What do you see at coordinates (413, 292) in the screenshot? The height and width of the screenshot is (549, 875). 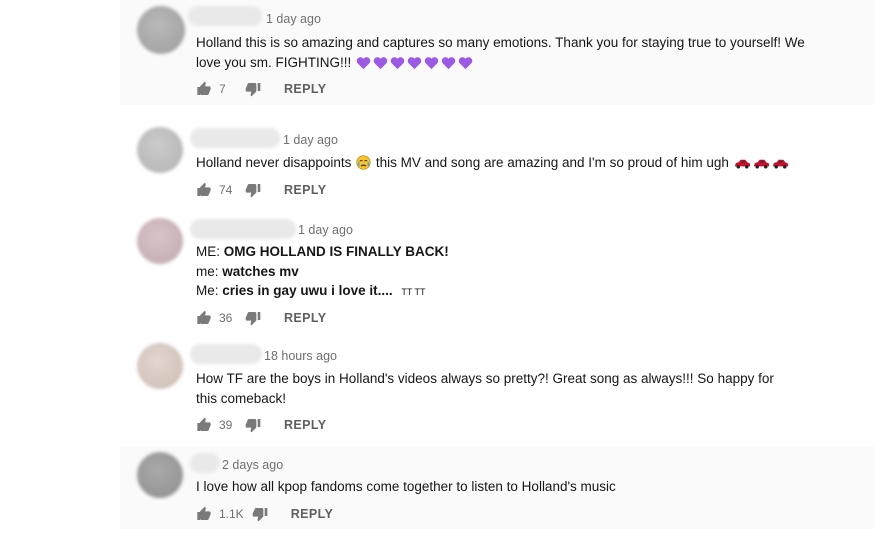 I see `crying-emoticon: TT TT` at bounding box center [413, 292].